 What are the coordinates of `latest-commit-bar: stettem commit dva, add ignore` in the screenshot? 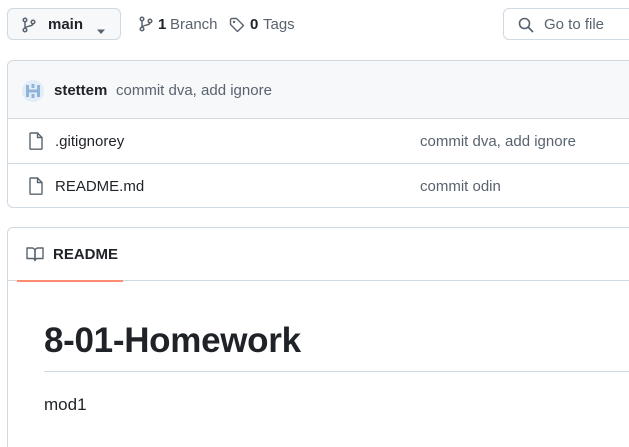 It's located at (318, 90).